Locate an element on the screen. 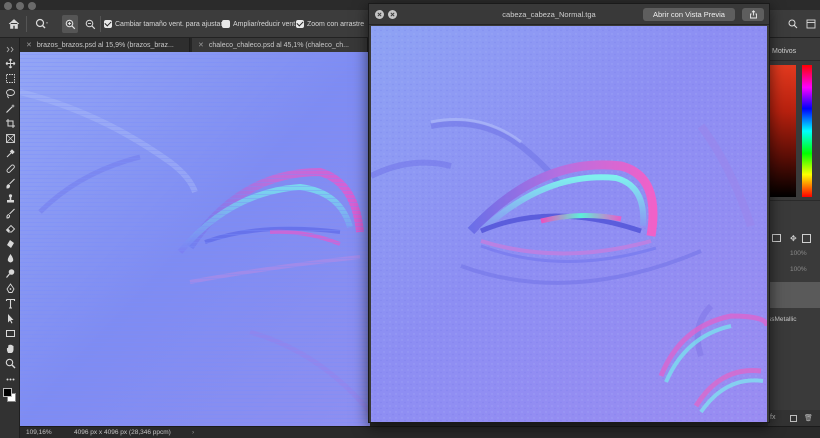 Image resolution: width=820 pixels, height=438 pixels. search-icon is located at coordinates (793, 24).